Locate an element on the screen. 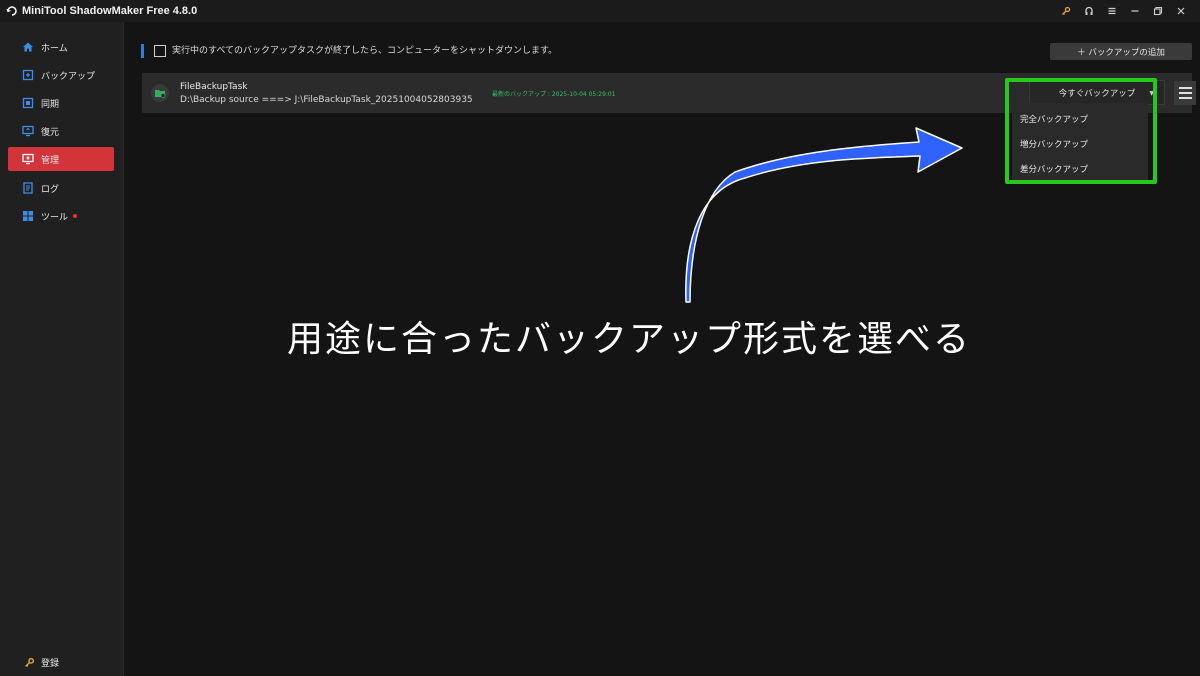 The image size is (1200, 676). sidebar-item-label: ログ is located at coordinates (50, 189).